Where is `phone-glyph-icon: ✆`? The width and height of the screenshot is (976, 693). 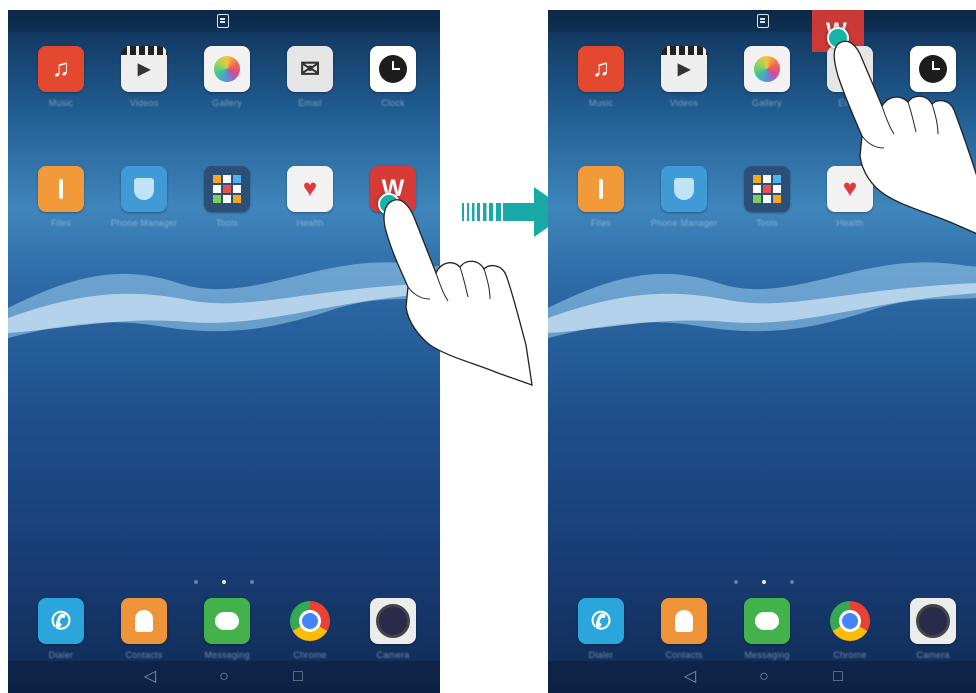
phone-glyph-icon: ✆ is located at coordinates (61, 621).